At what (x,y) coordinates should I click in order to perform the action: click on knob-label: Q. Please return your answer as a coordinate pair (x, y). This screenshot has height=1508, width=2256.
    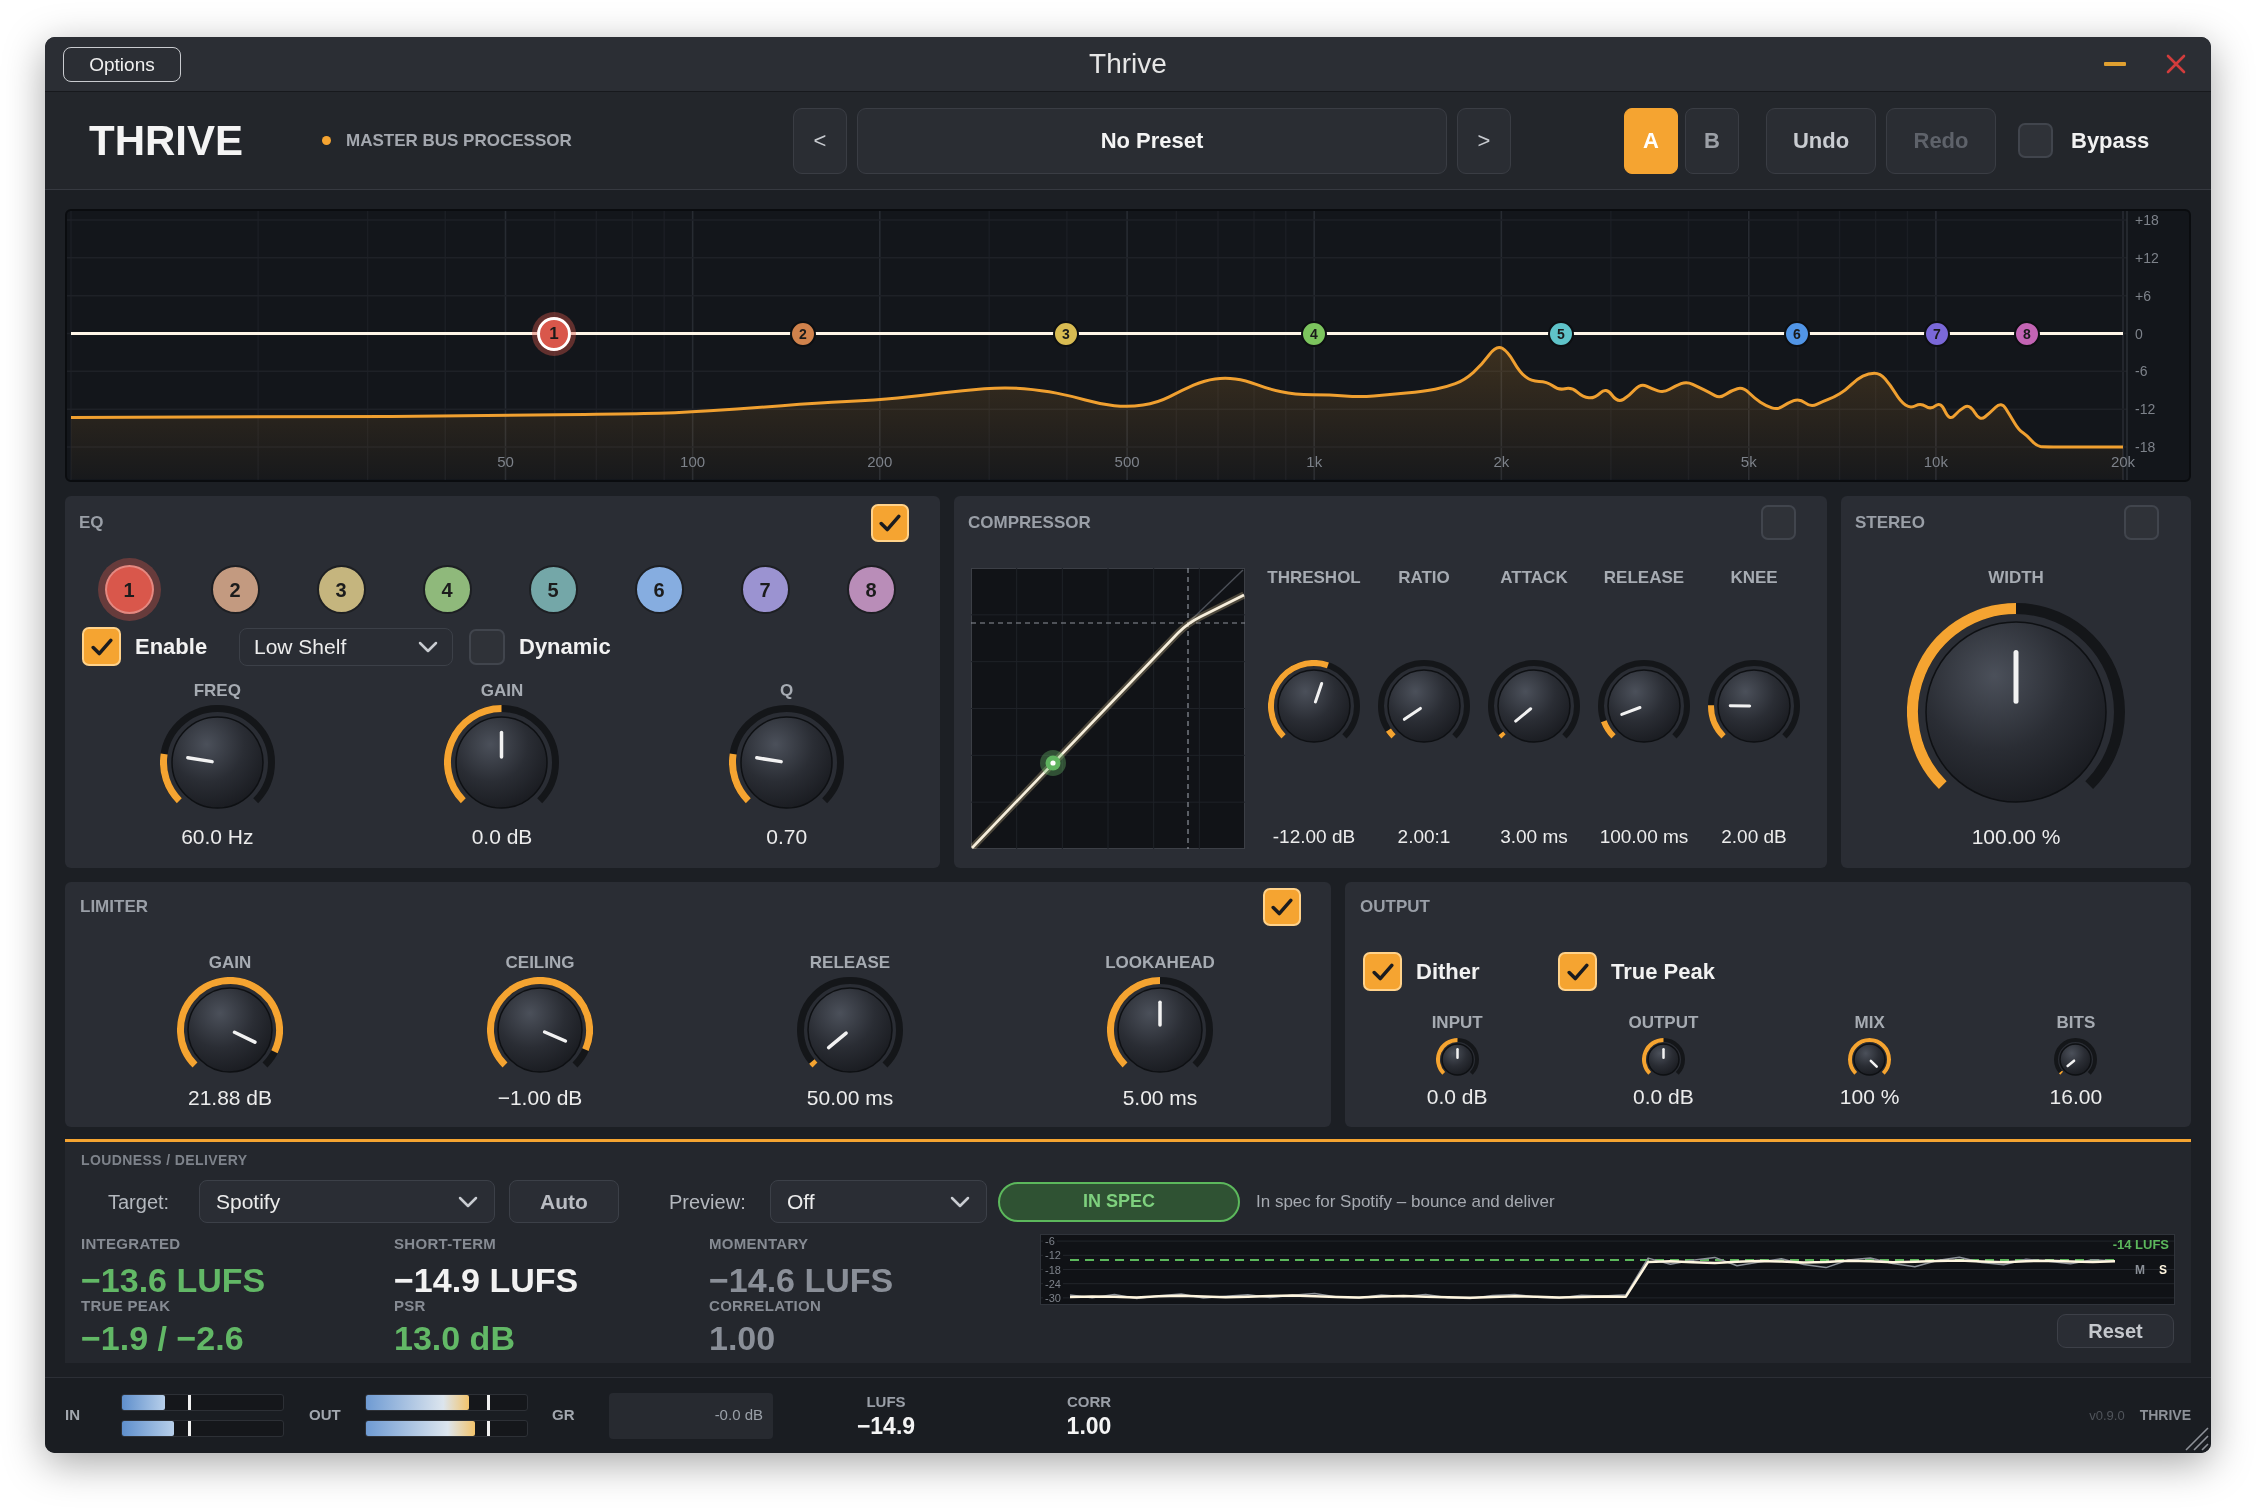
    Looking at the image, I should click on (787, 691).